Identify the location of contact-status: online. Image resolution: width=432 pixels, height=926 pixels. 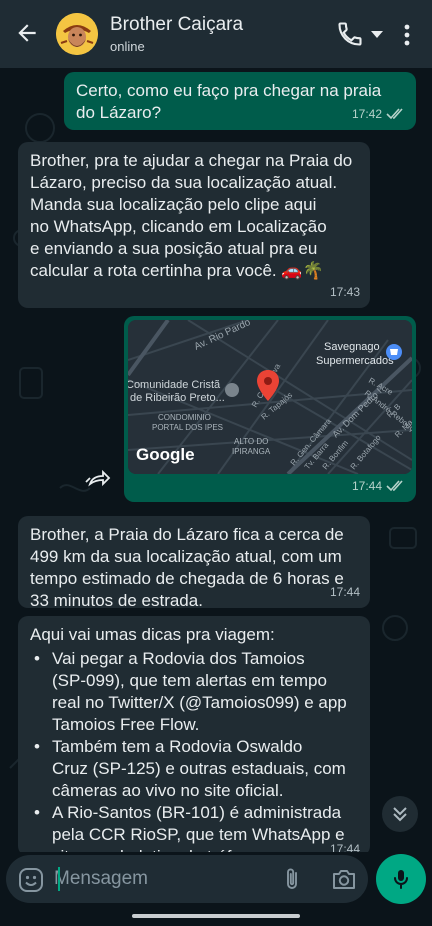
(127, 46).